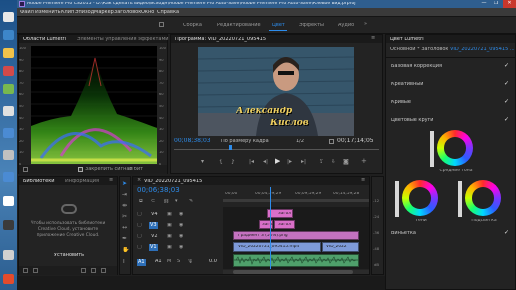 This screenshot has height=290, width=516. Describe the element at coordinates (44, 39) in the screenshot. I see `tab-lumetri-scopes: Области Lumetri` at that location.